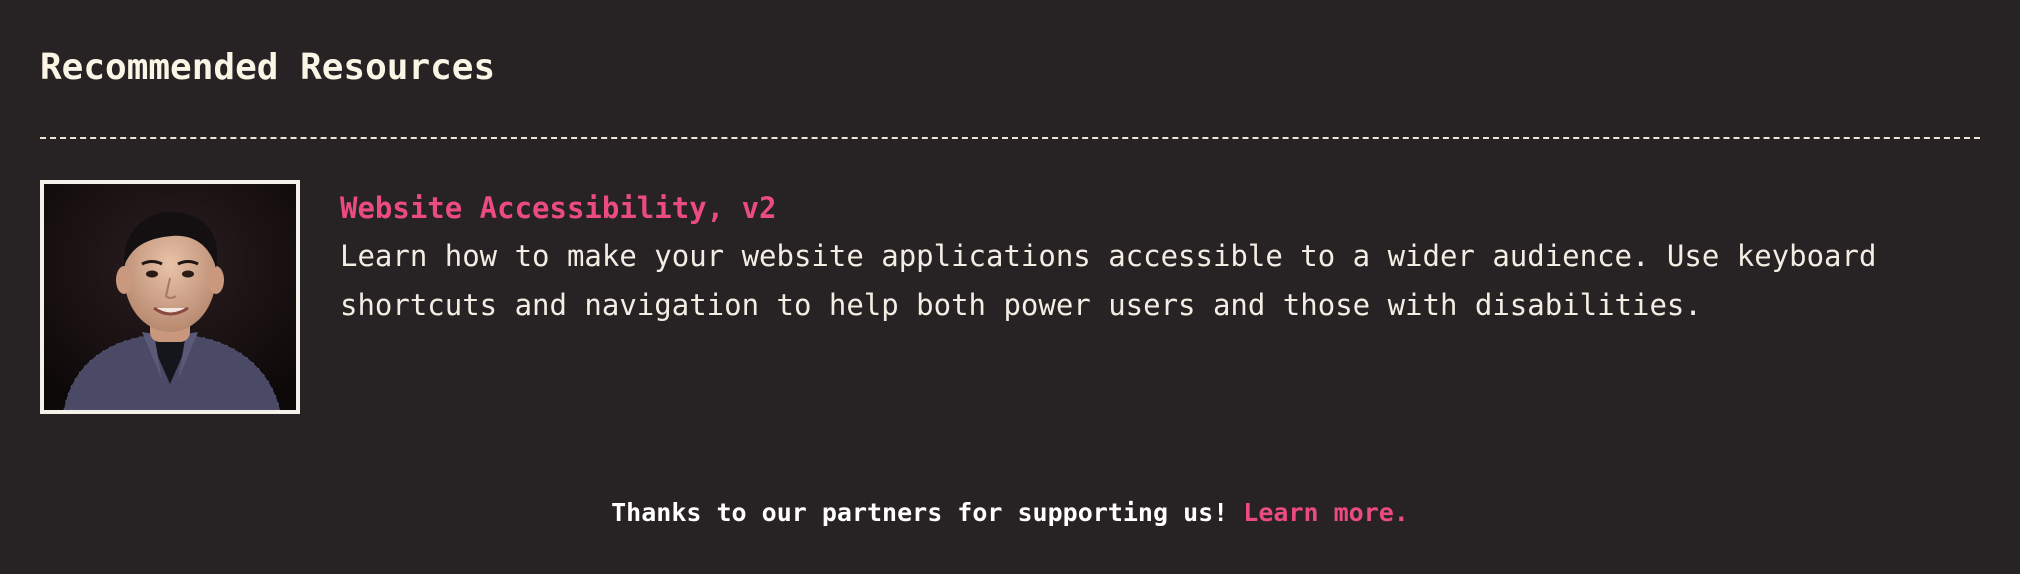 This screenshot has height=574, width=2020. I want to click on section-heading: Recommended Resources, so click(268, 67).